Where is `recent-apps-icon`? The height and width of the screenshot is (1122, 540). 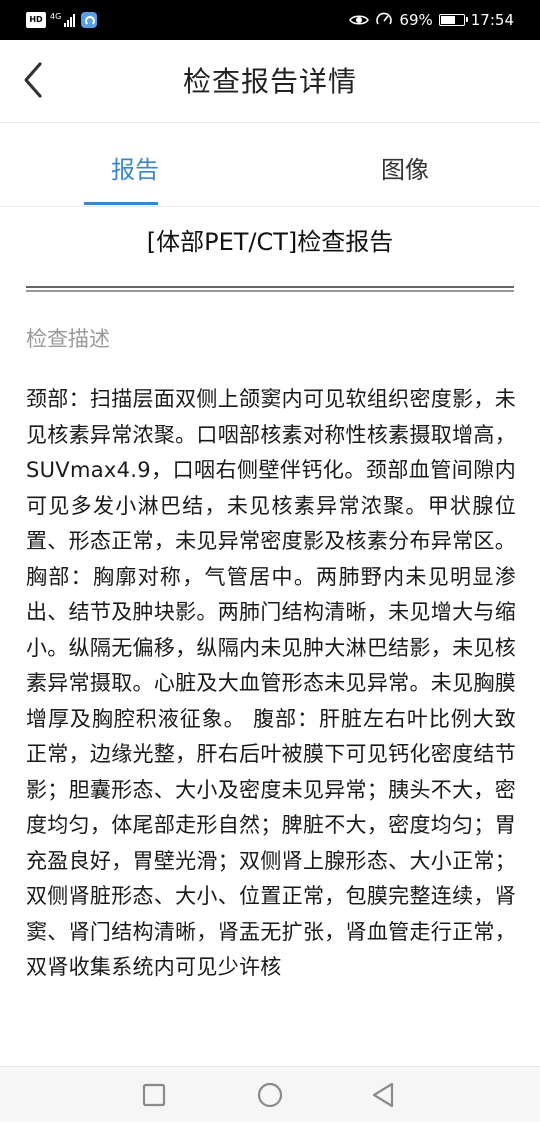 recent-apps-icon is located at coordinates (154, 1095).